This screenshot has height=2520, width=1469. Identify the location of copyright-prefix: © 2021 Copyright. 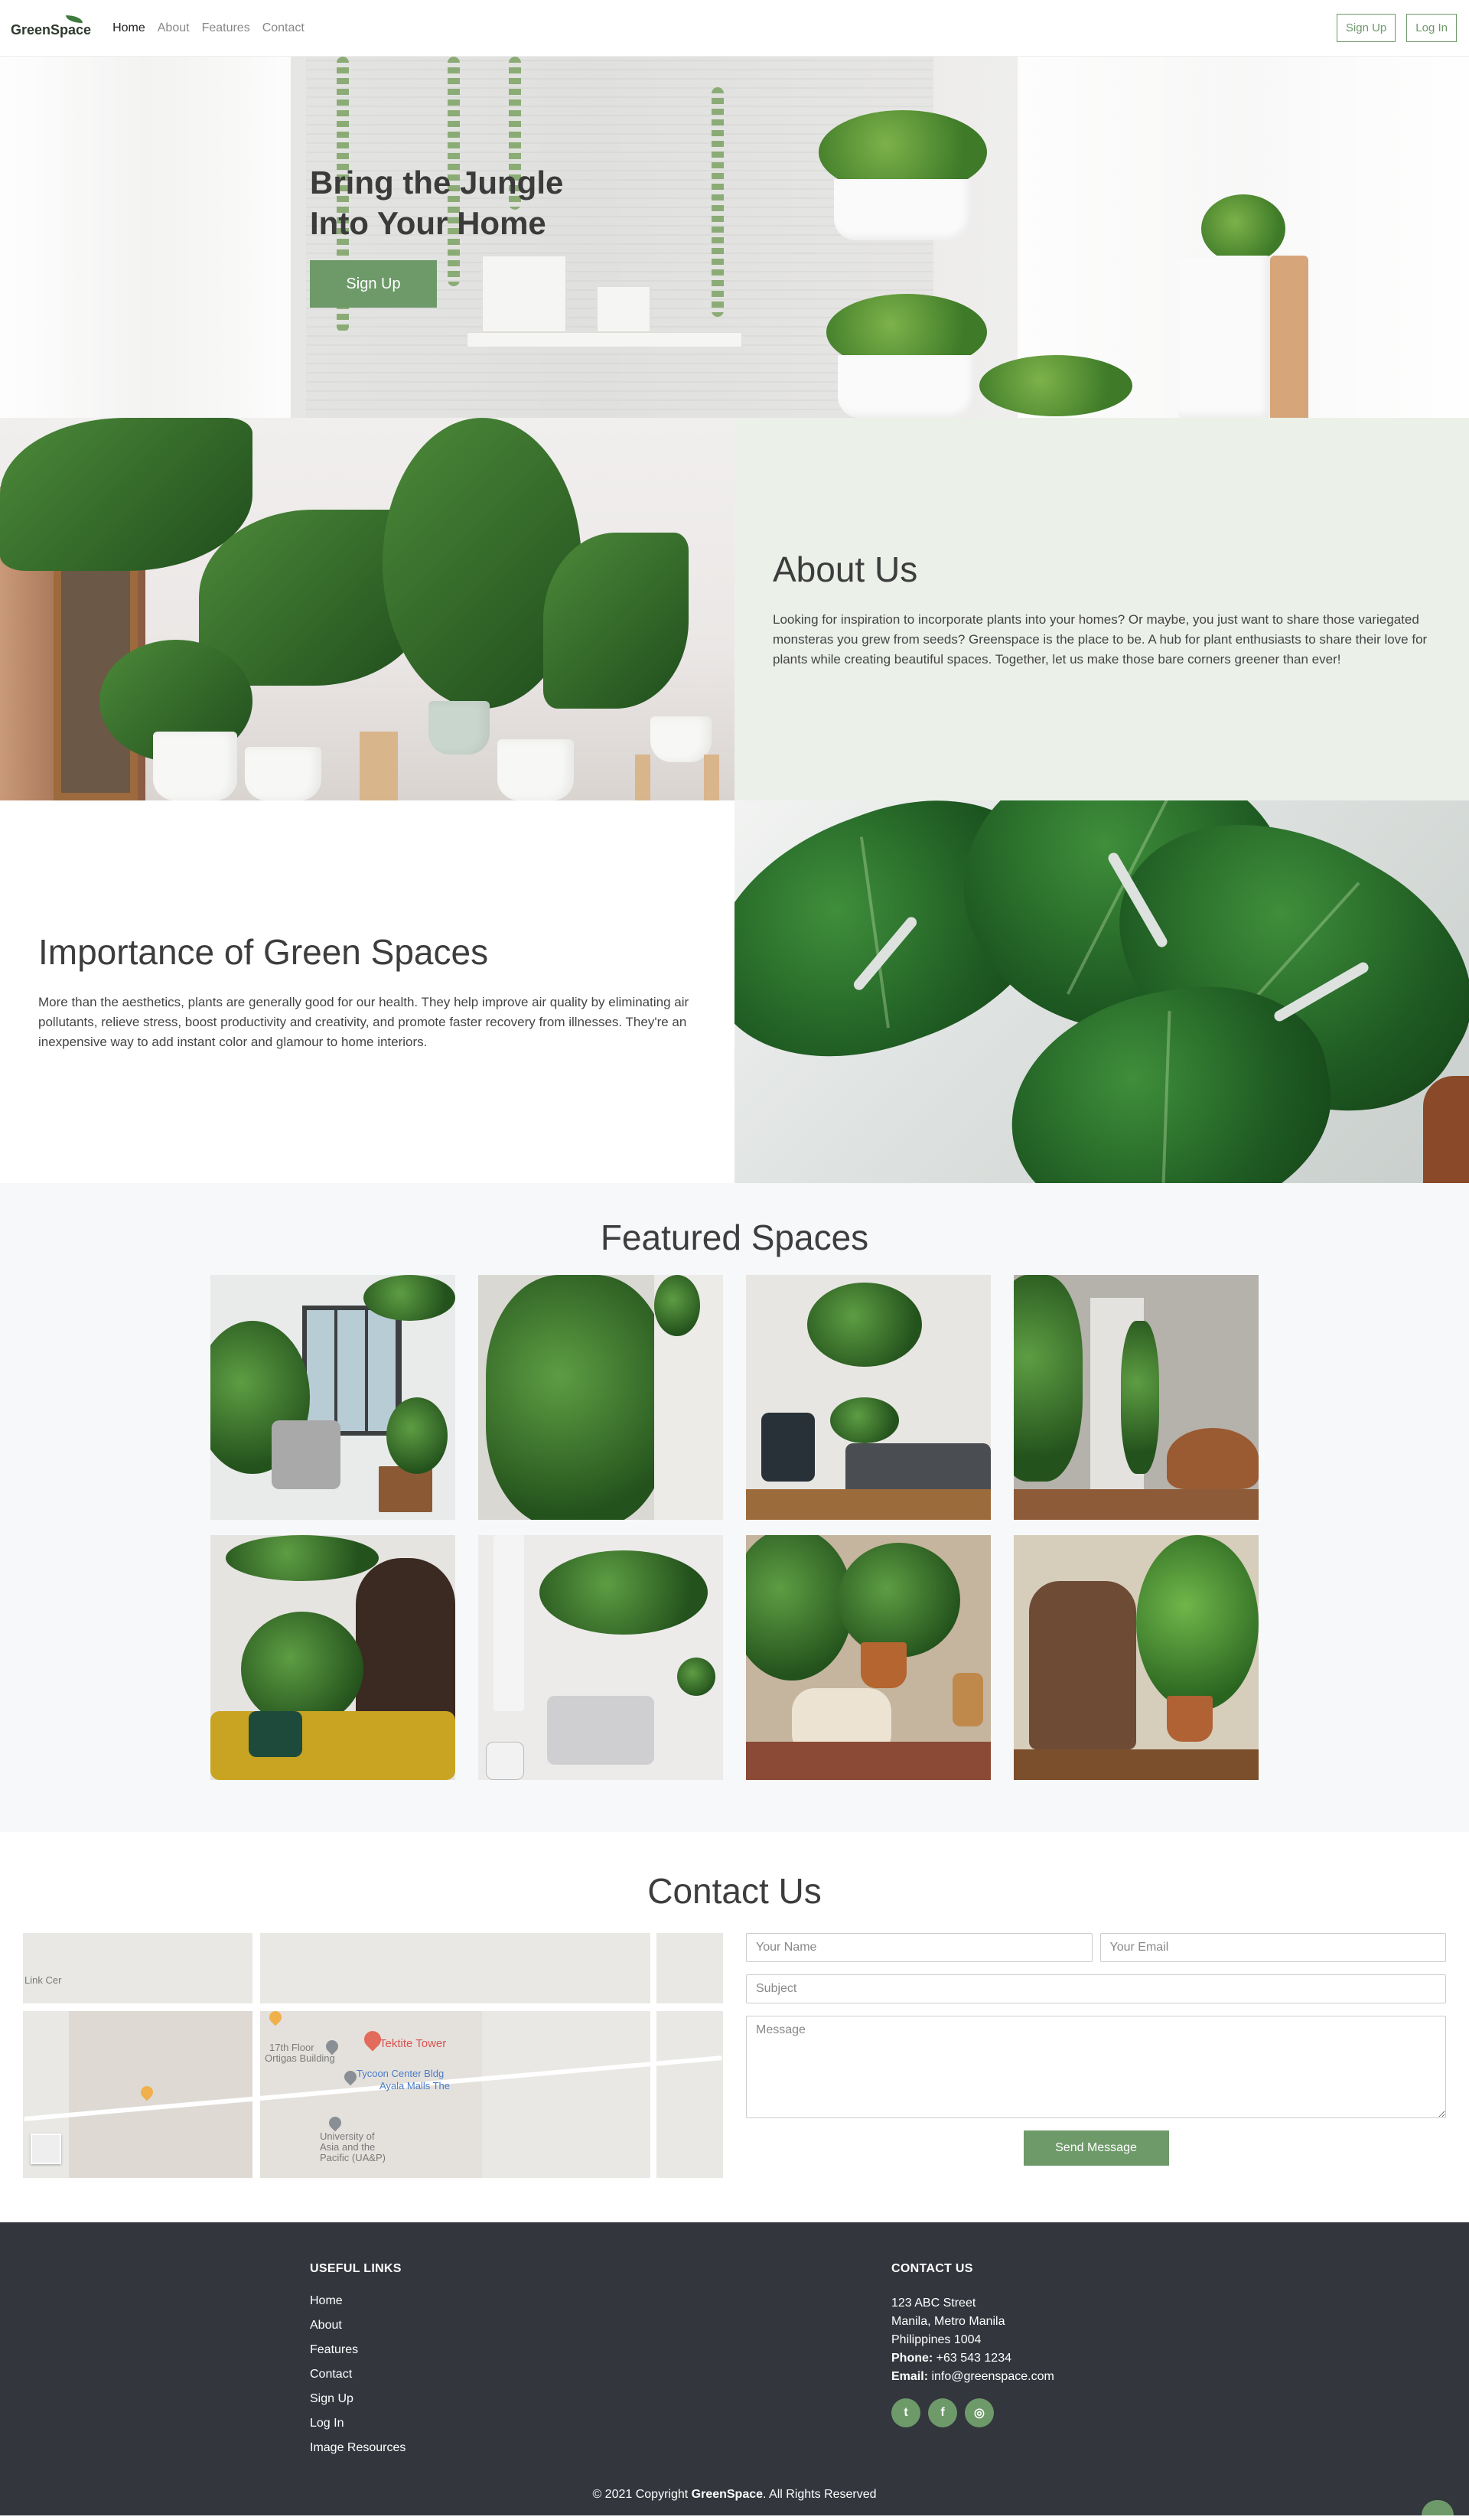
(640, 2494).